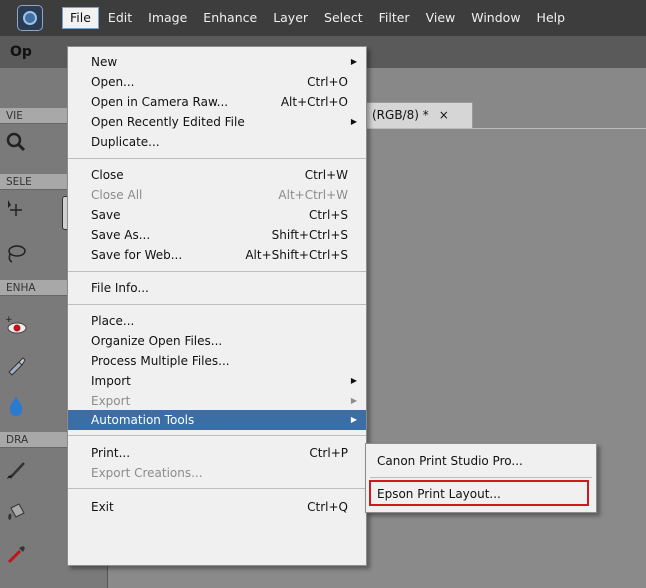 The width and height of the screenshot is (646, 588). I want to click on eyedropper-tool-icon, so click(16, 554).